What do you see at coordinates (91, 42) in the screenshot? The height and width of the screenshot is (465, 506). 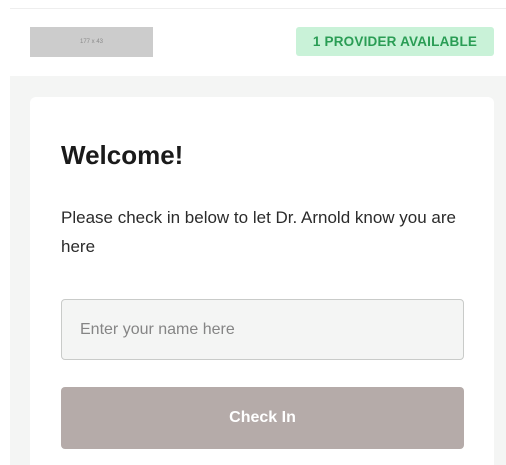 I see `logo-placeholder: 177 x 43` at bounding box center [91, 42].